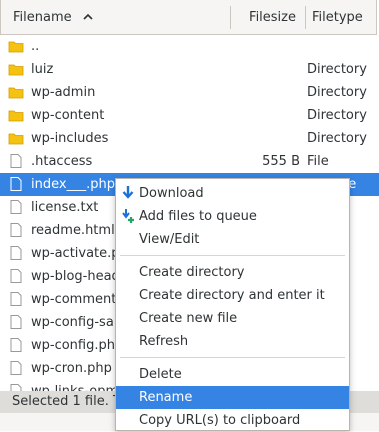  What do you see at coordinates (166, 397) in the screenshot?
I see `menu-item-label: Rename` at bounding box center [166, 397].